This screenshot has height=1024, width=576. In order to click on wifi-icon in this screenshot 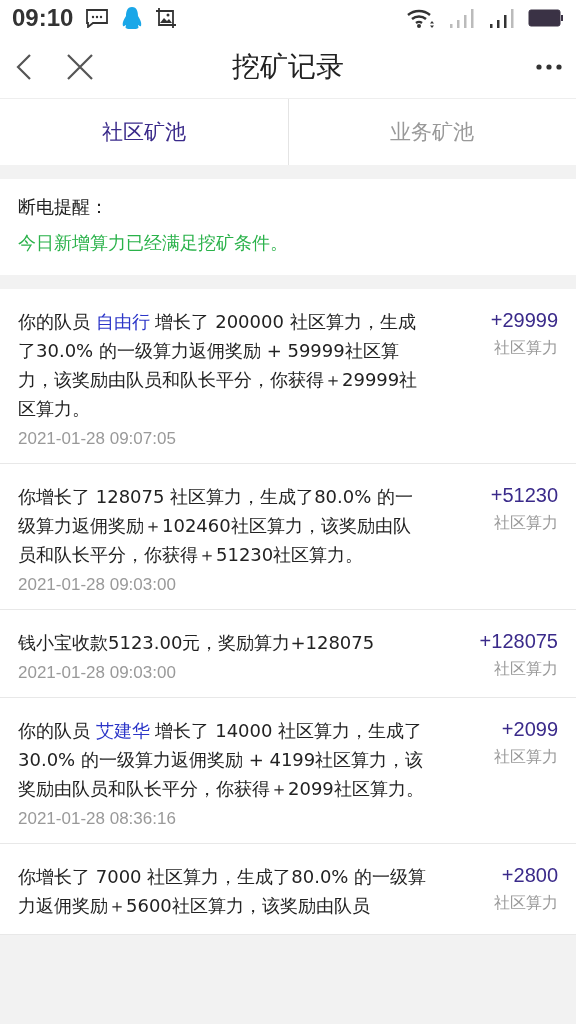, I will do `click(421, 18)`.